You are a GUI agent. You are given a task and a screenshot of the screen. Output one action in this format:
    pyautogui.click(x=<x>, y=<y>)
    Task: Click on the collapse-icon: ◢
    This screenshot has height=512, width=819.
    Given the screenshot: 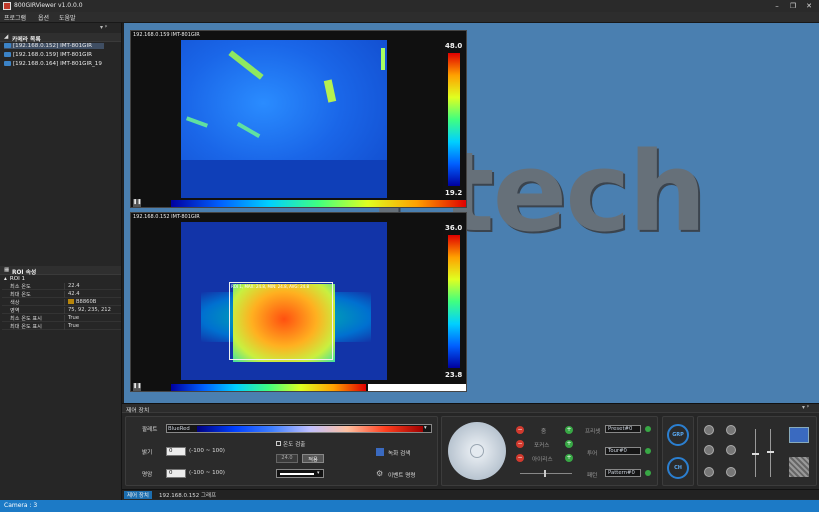 What is the action you would take?
    pyautogui.click(x=6, y=37)
    